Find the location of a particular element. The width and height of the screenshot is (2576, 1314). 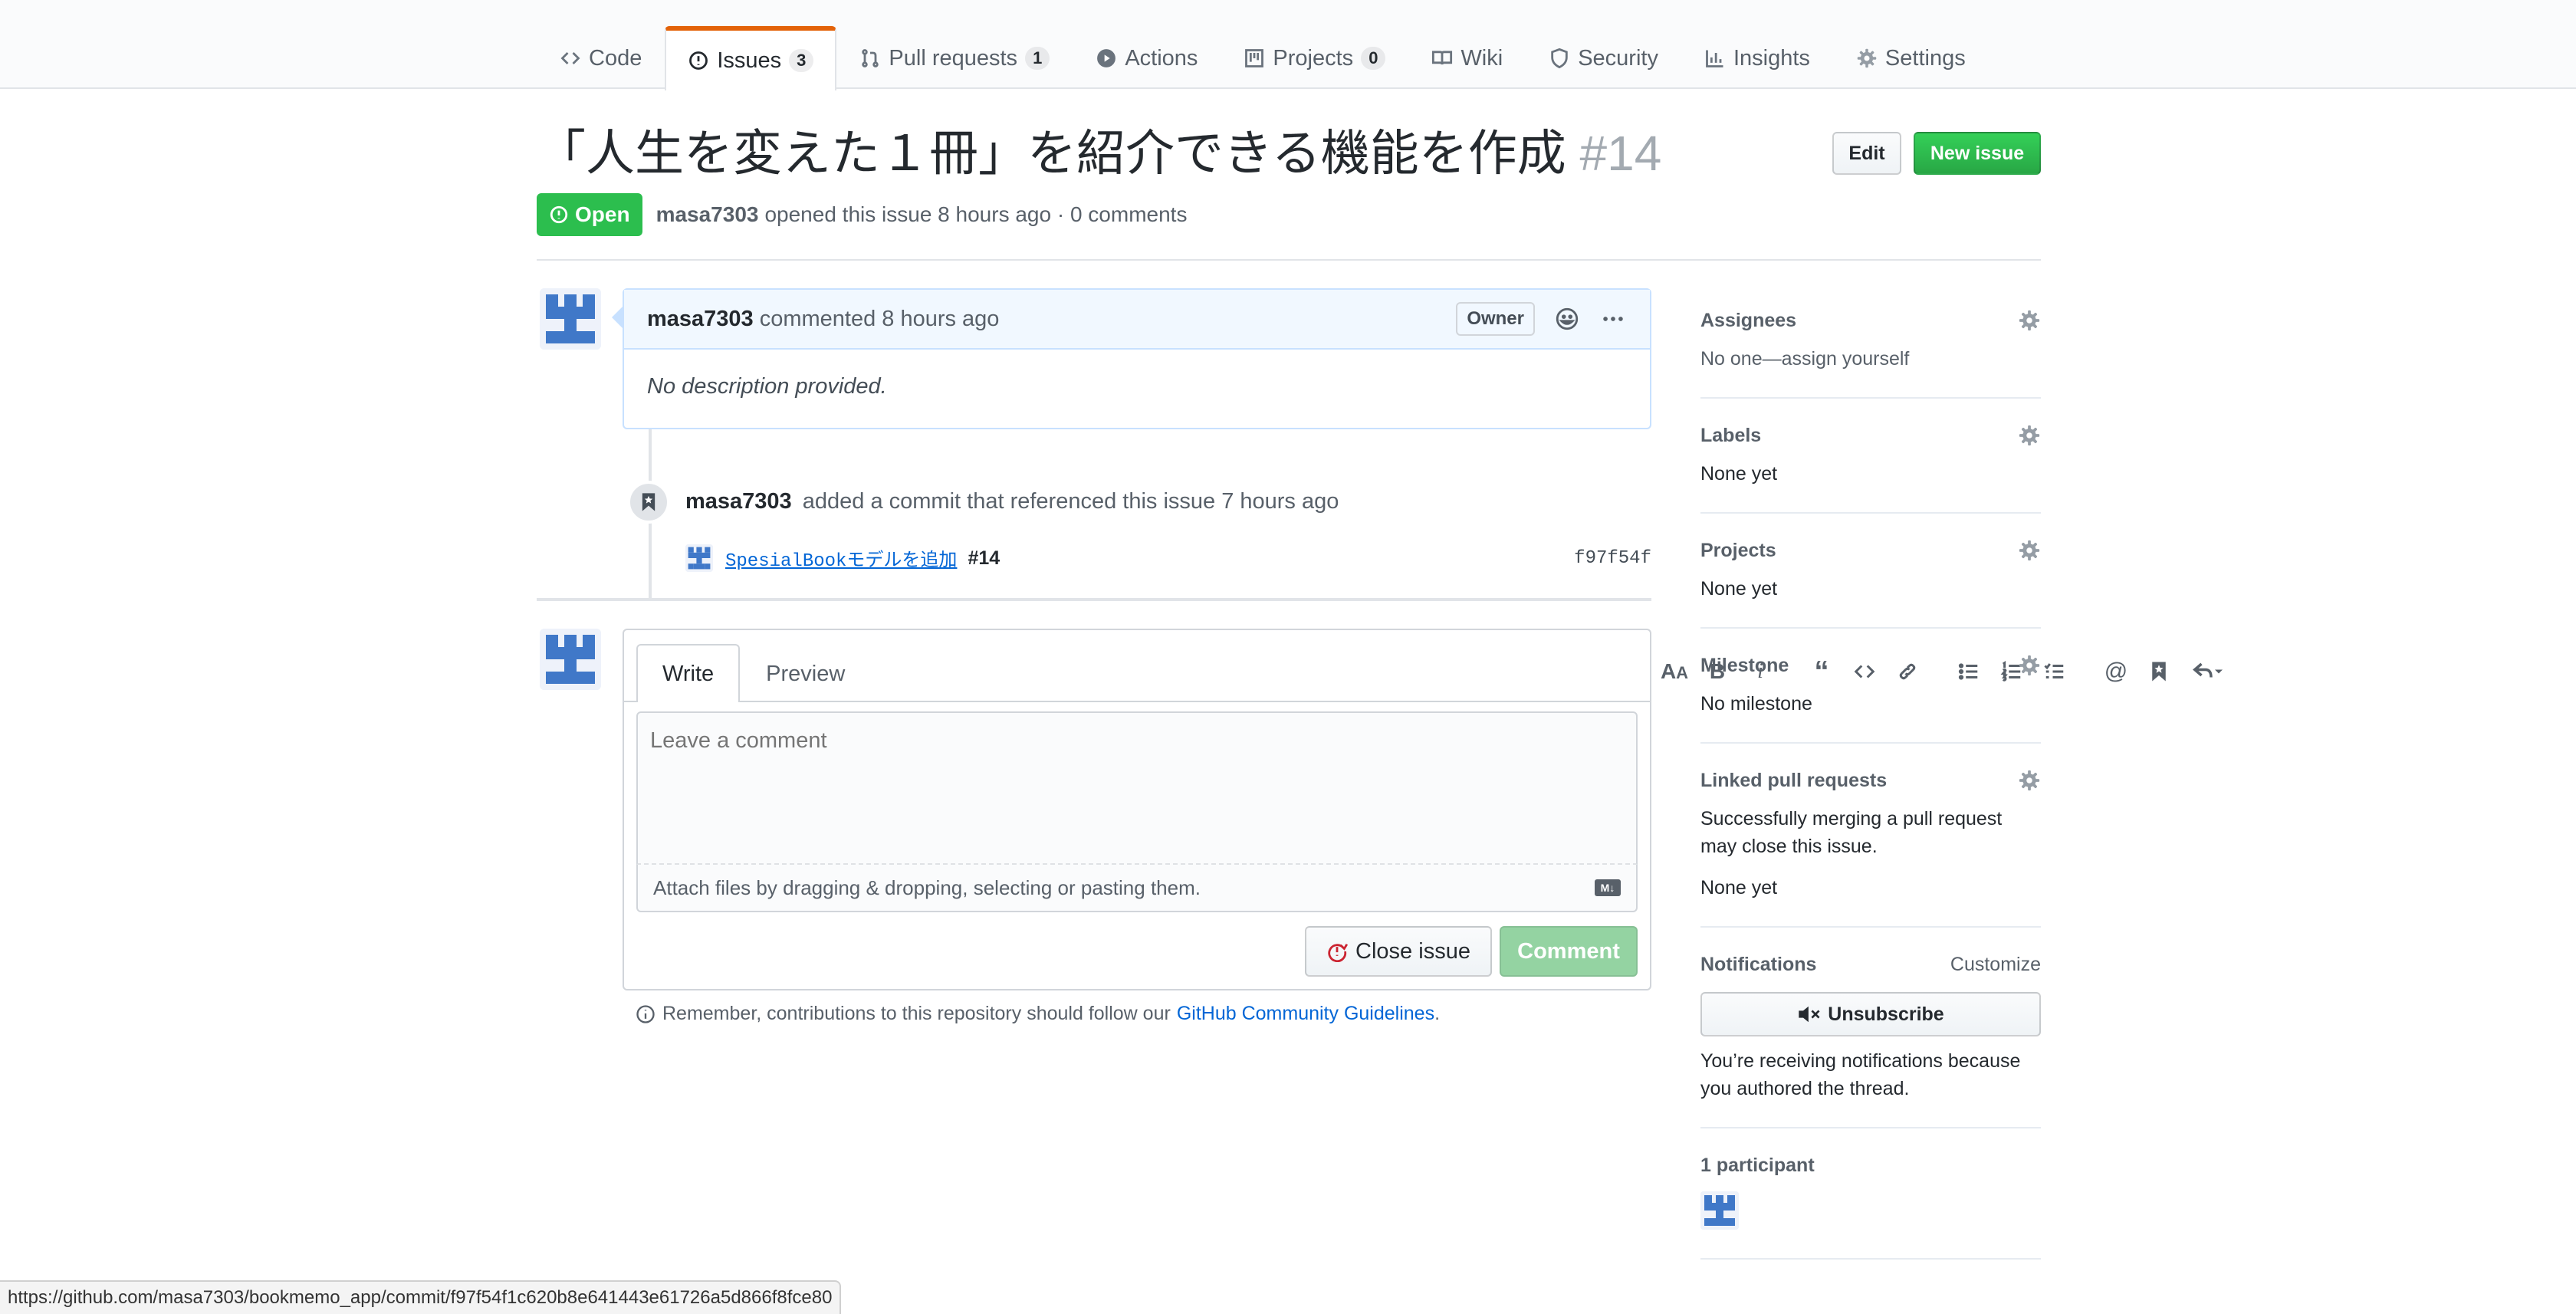

assignees-heading: Assignees is located at coordinates (1749, 320).